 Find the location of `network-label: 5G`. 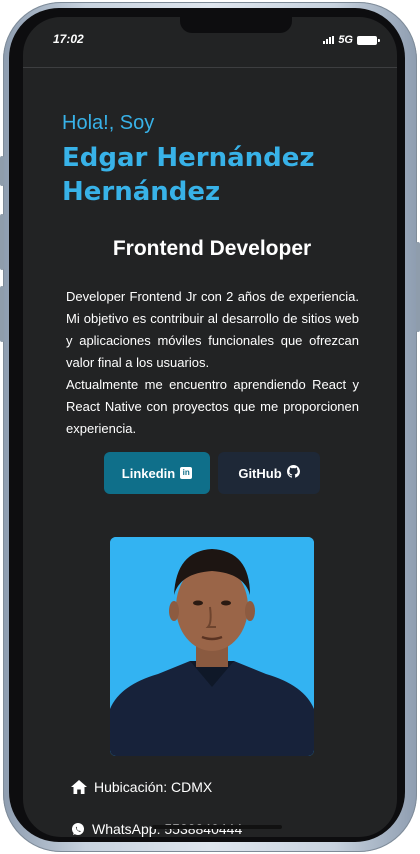

network-label: 5G is located at coordinates (345, 40).